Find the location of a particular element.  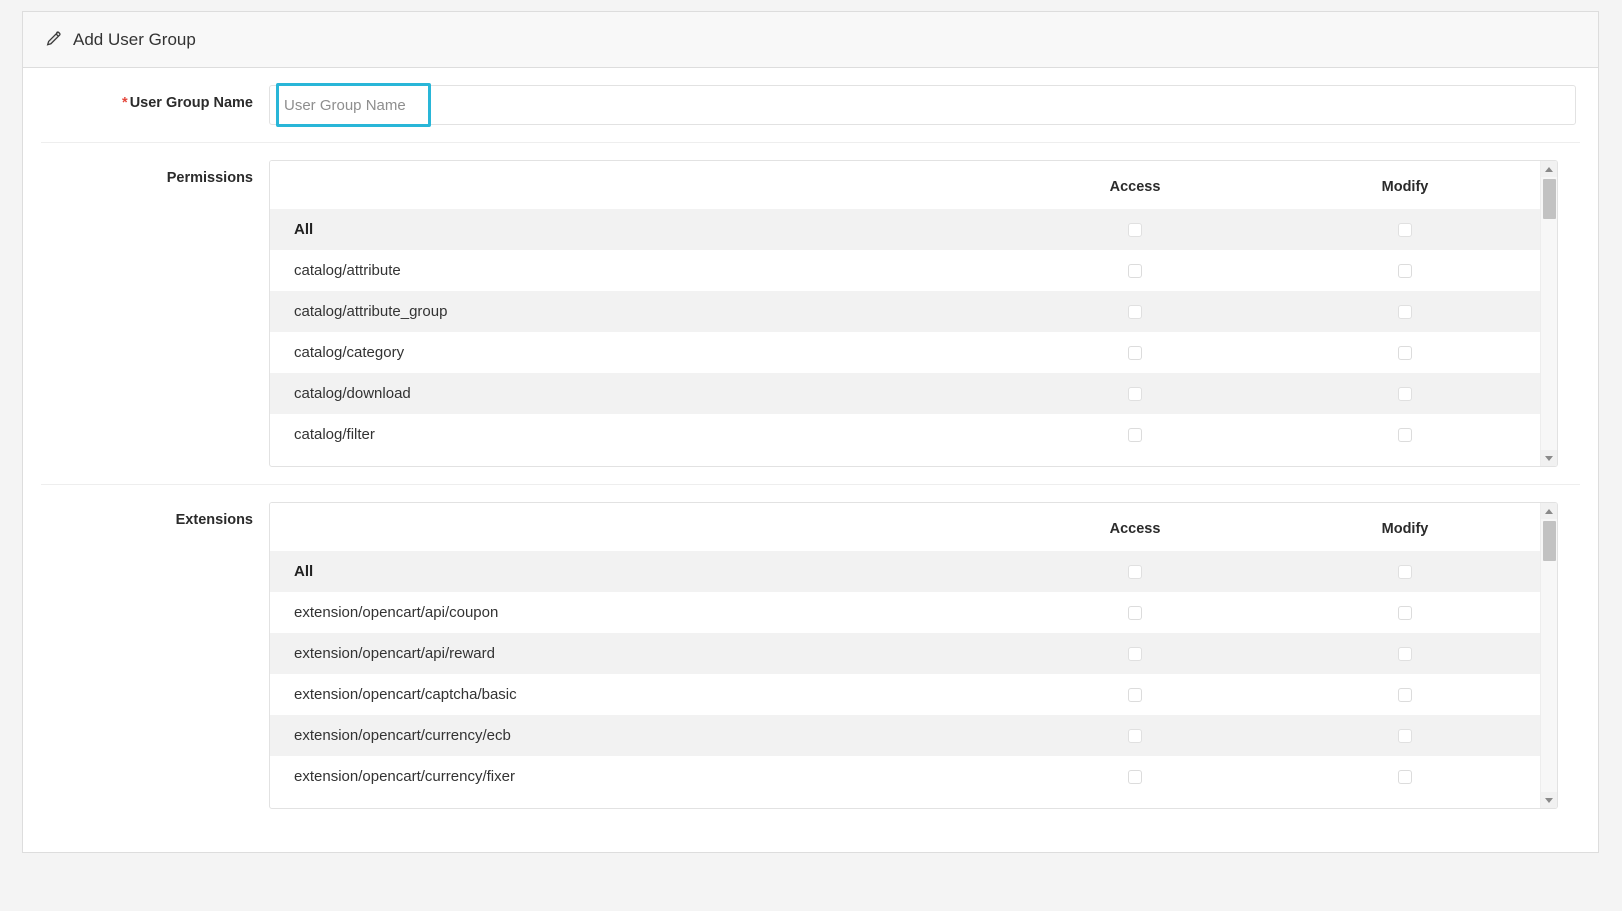

table-row: catalog/download is located at coordinates (905, 393).